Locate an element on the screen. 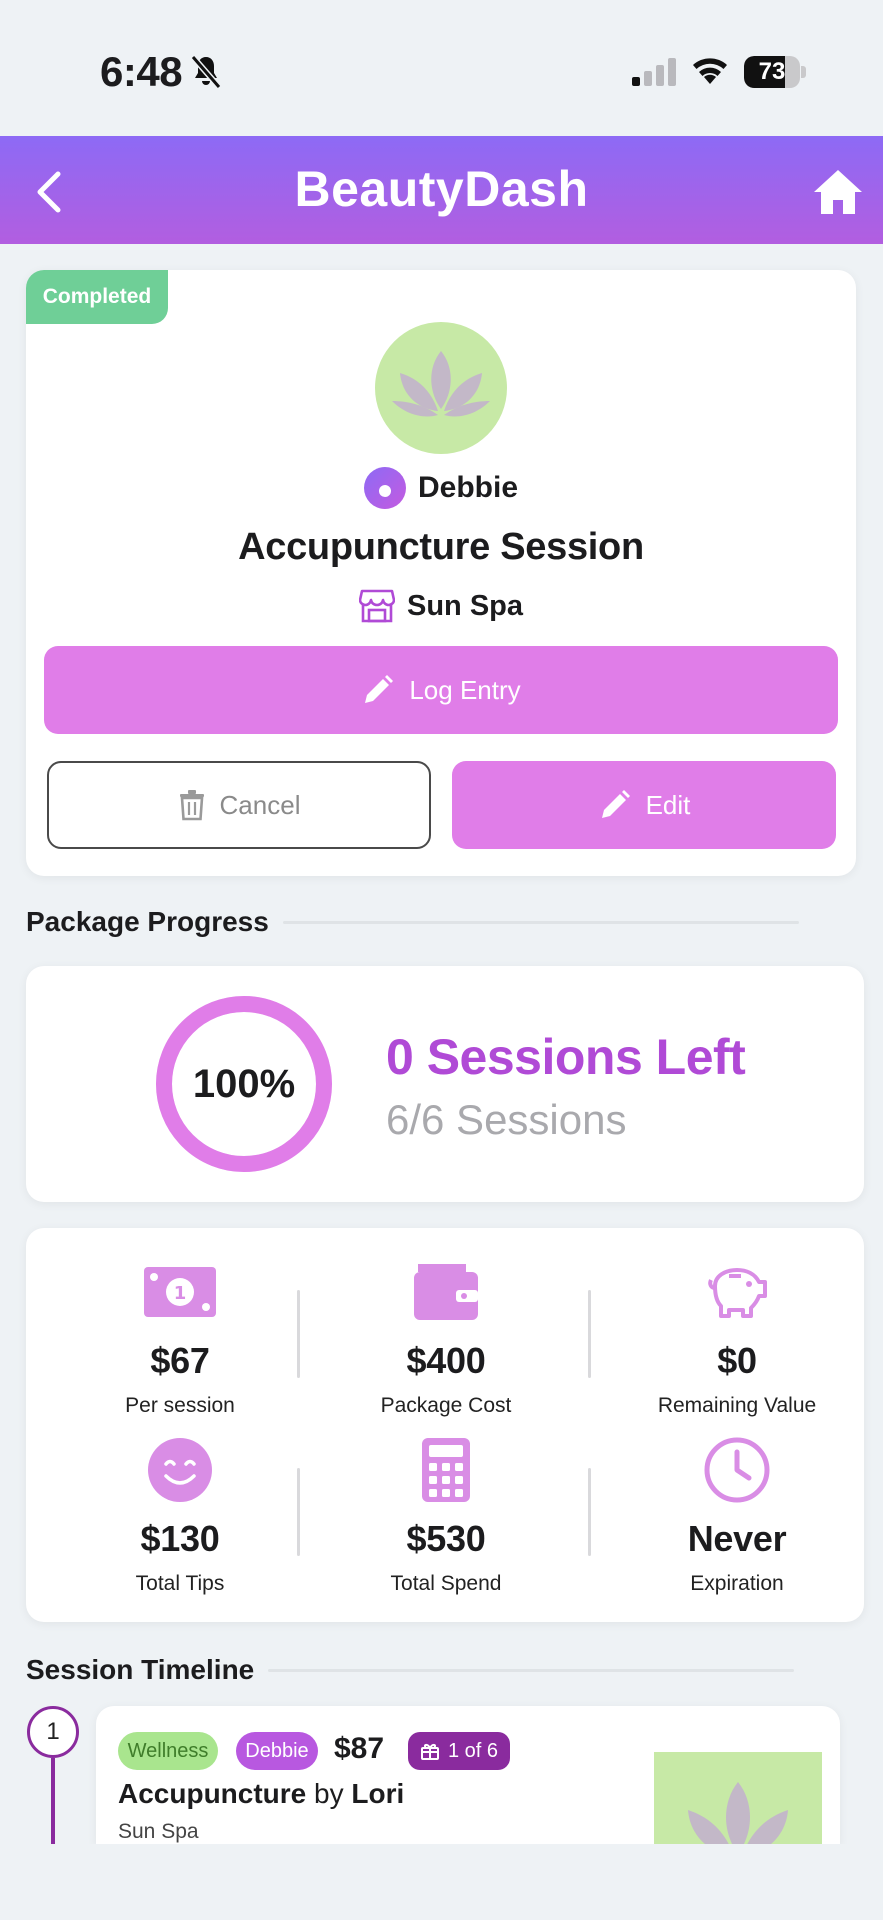 This screenshot has height=1920, width=883. log-entry-label: Log Entry is located at coordinates (465, 689).